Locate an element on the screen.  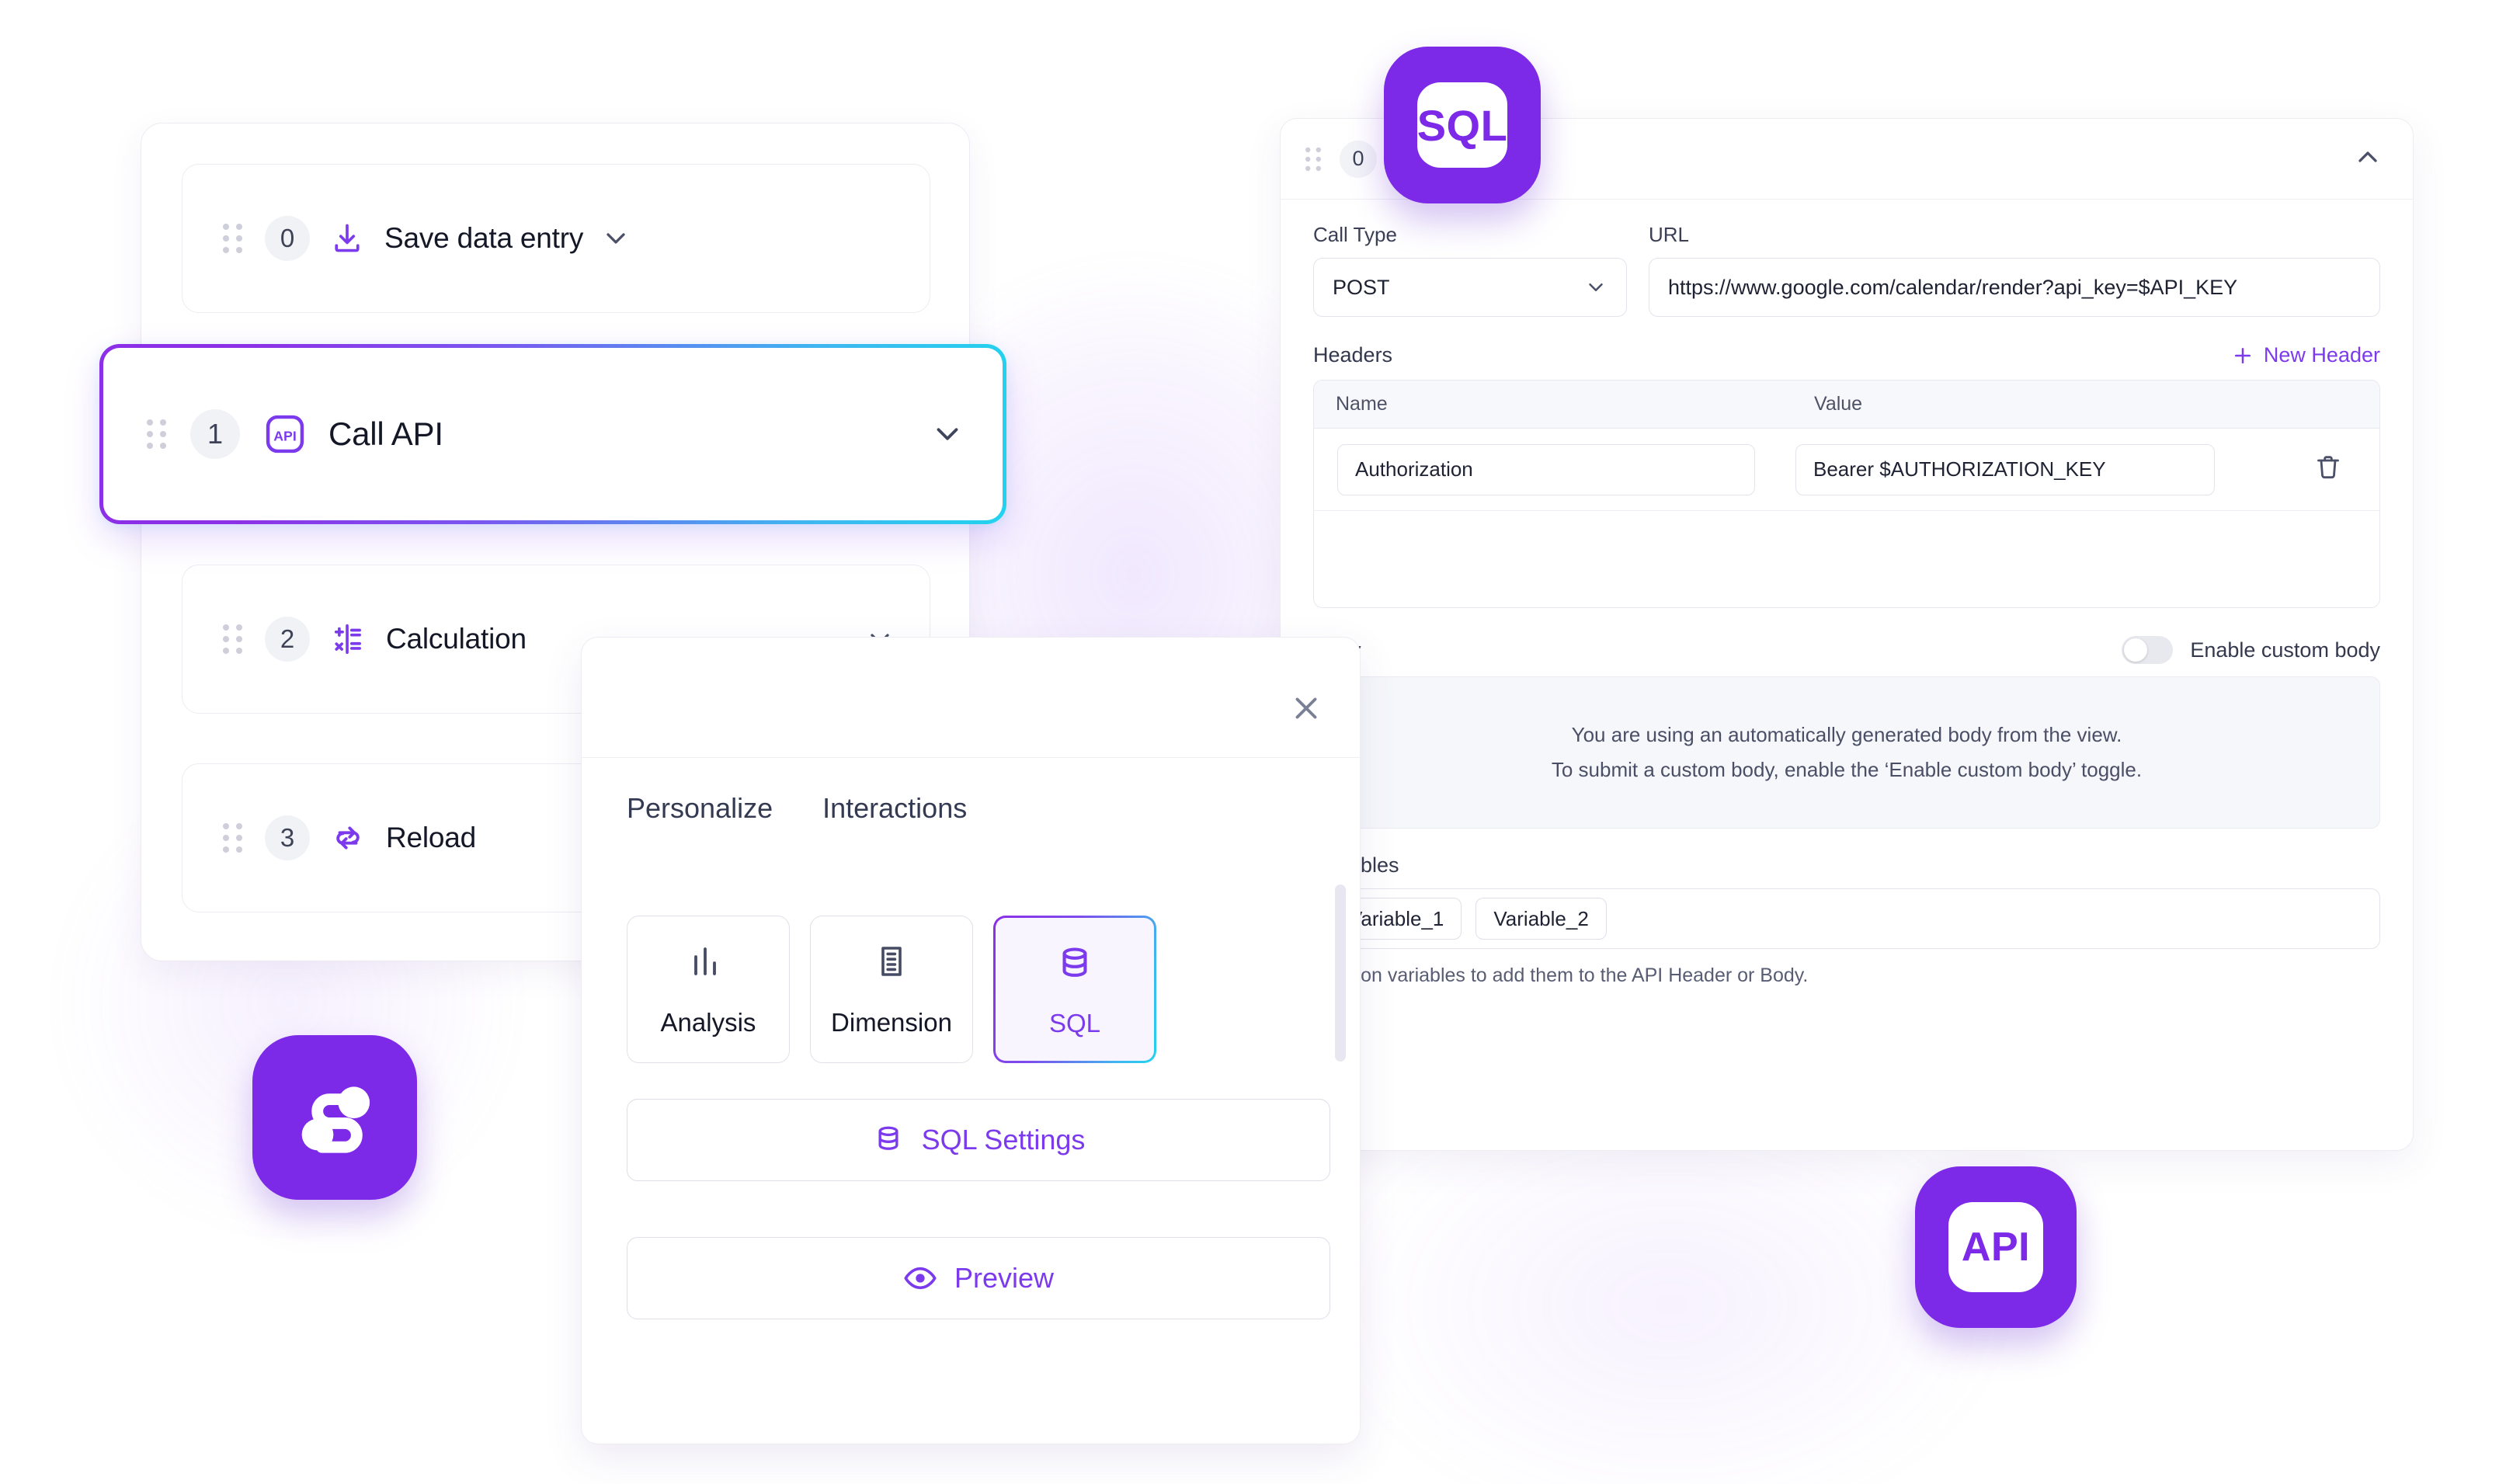
tab-interactions: Interactions is located at coordinates (894, 809).